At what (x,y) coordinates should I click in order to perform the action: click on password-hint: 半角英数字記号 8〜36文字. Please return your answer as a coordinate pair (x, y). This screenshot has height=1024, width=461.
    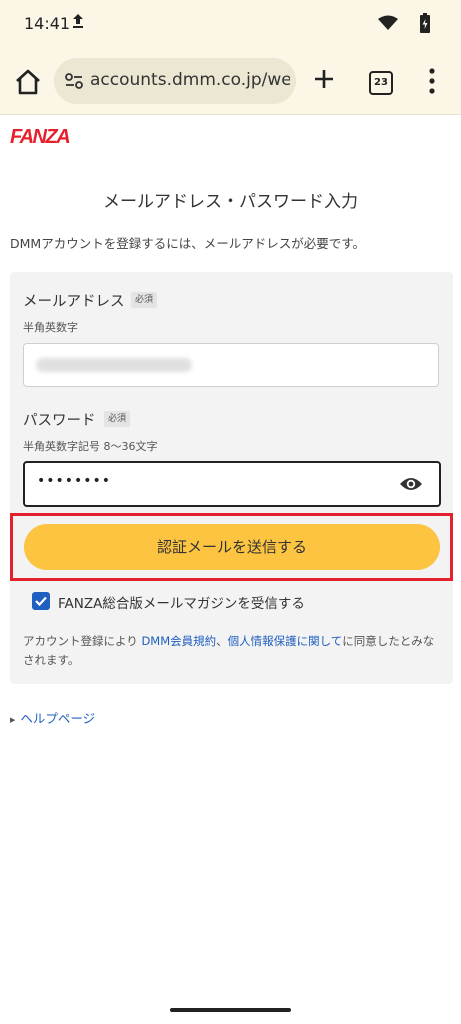
    Looking at the image, I should click on (90, 446).